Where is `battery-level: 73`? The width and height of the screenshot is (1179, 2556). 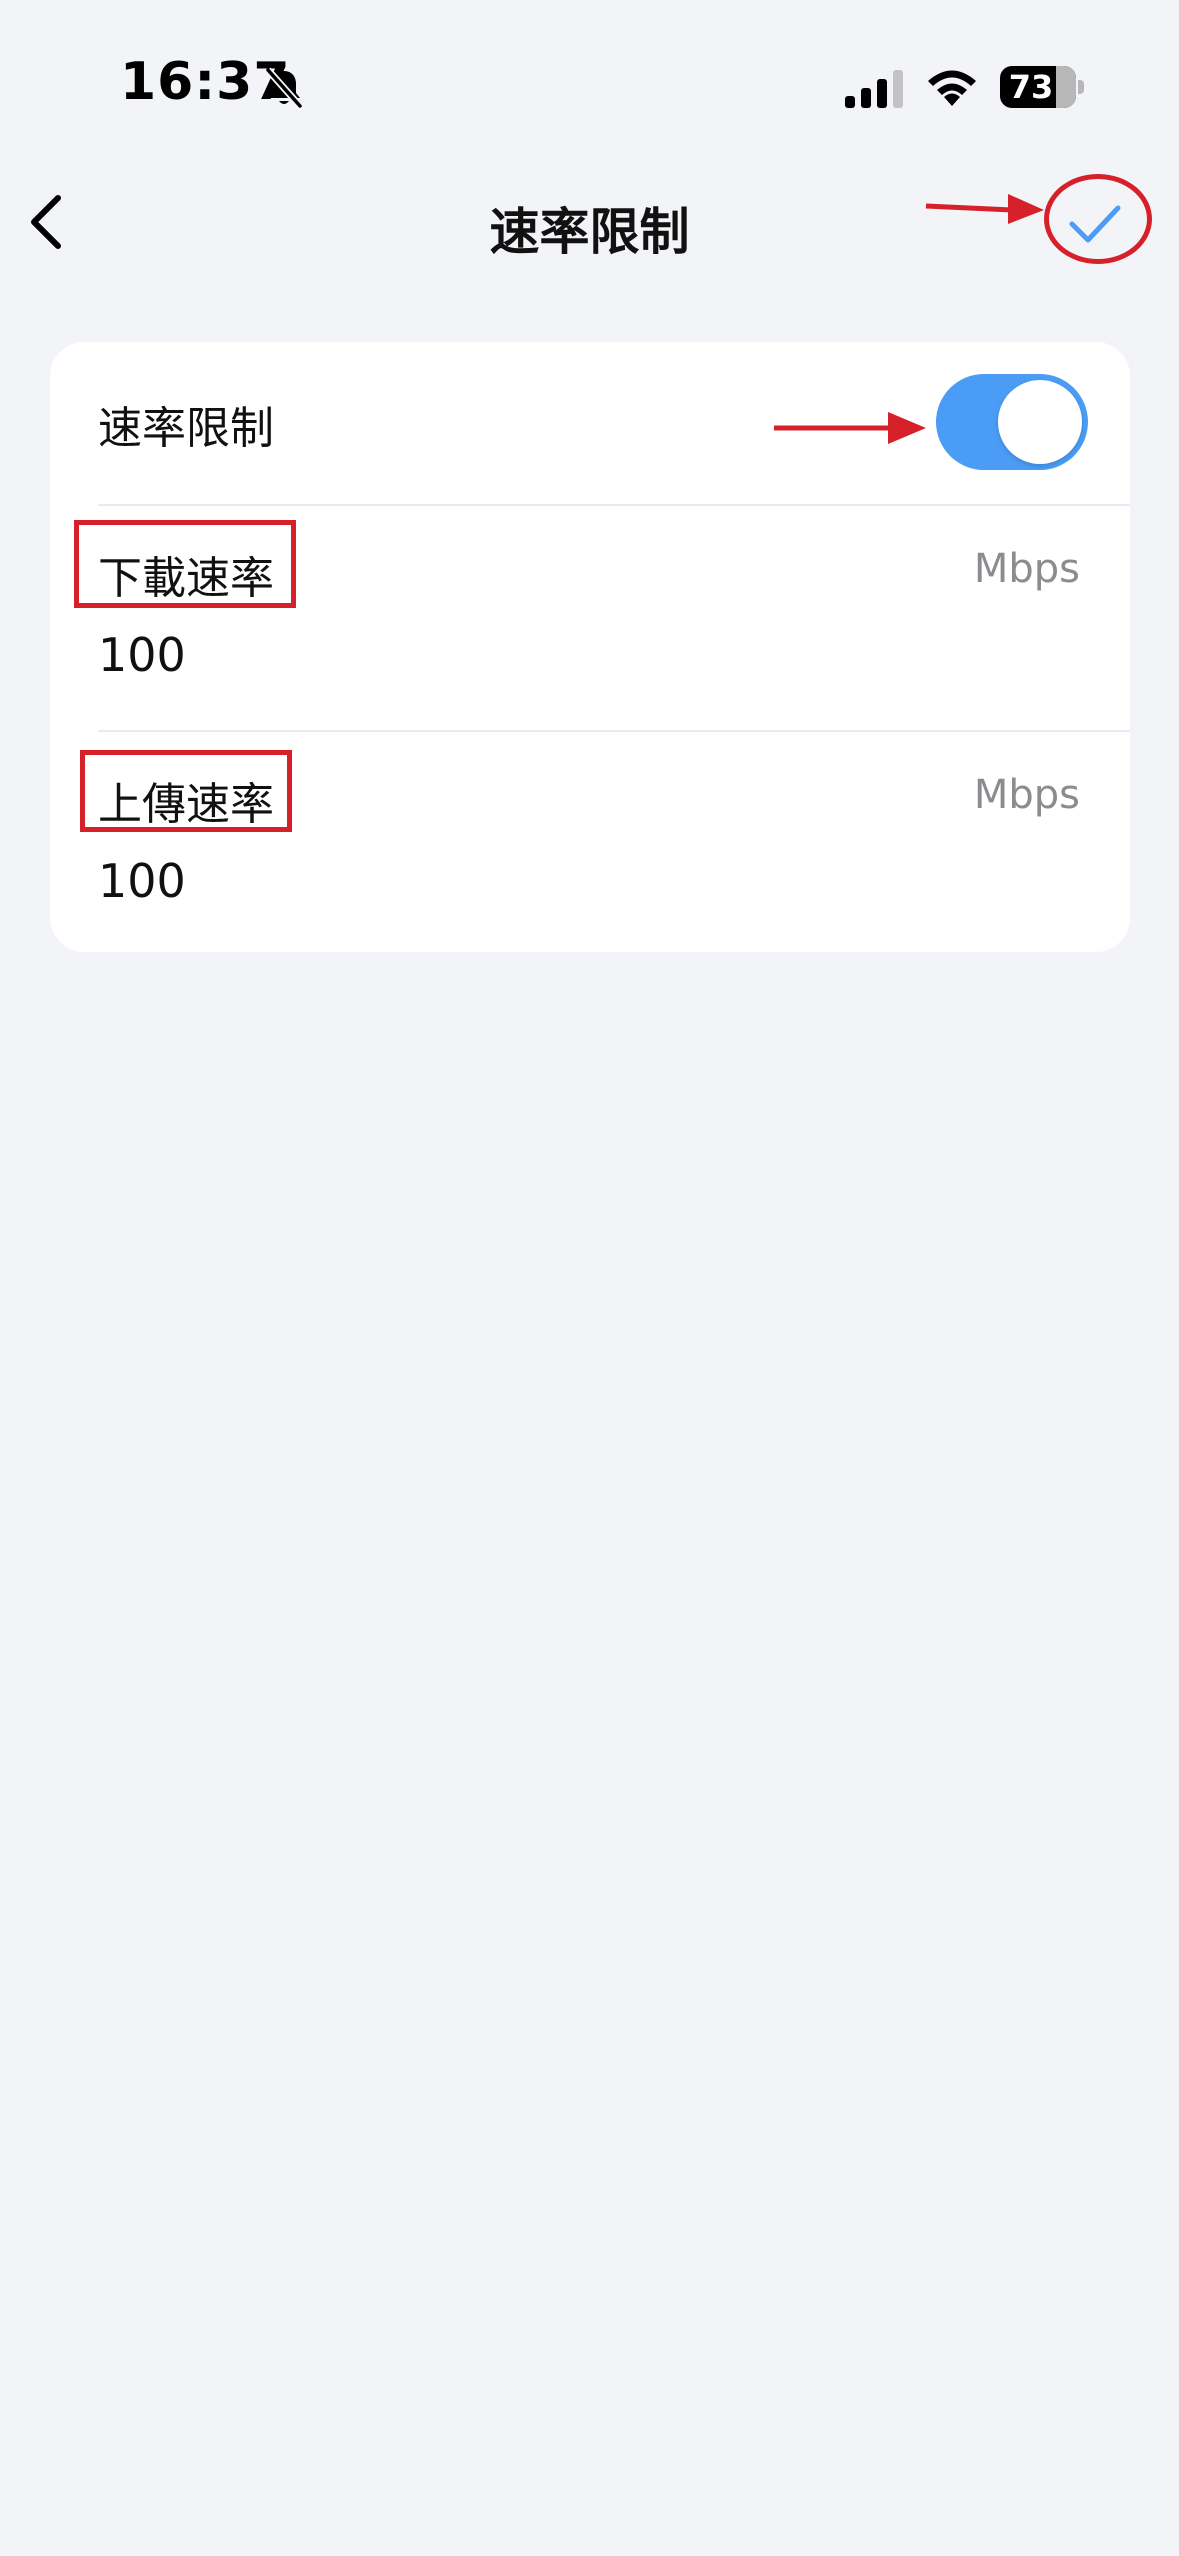 battery-level: 73 is located at coordinates (1031, 87).